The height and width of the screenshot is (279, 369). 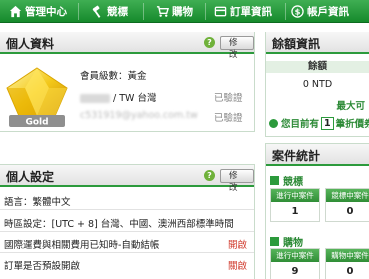 What do you see at coordinates (127, 46) in the screenshot?
I see `profile-panel-header: 個人資料 ? 修改` at bounding box center [127, 46].